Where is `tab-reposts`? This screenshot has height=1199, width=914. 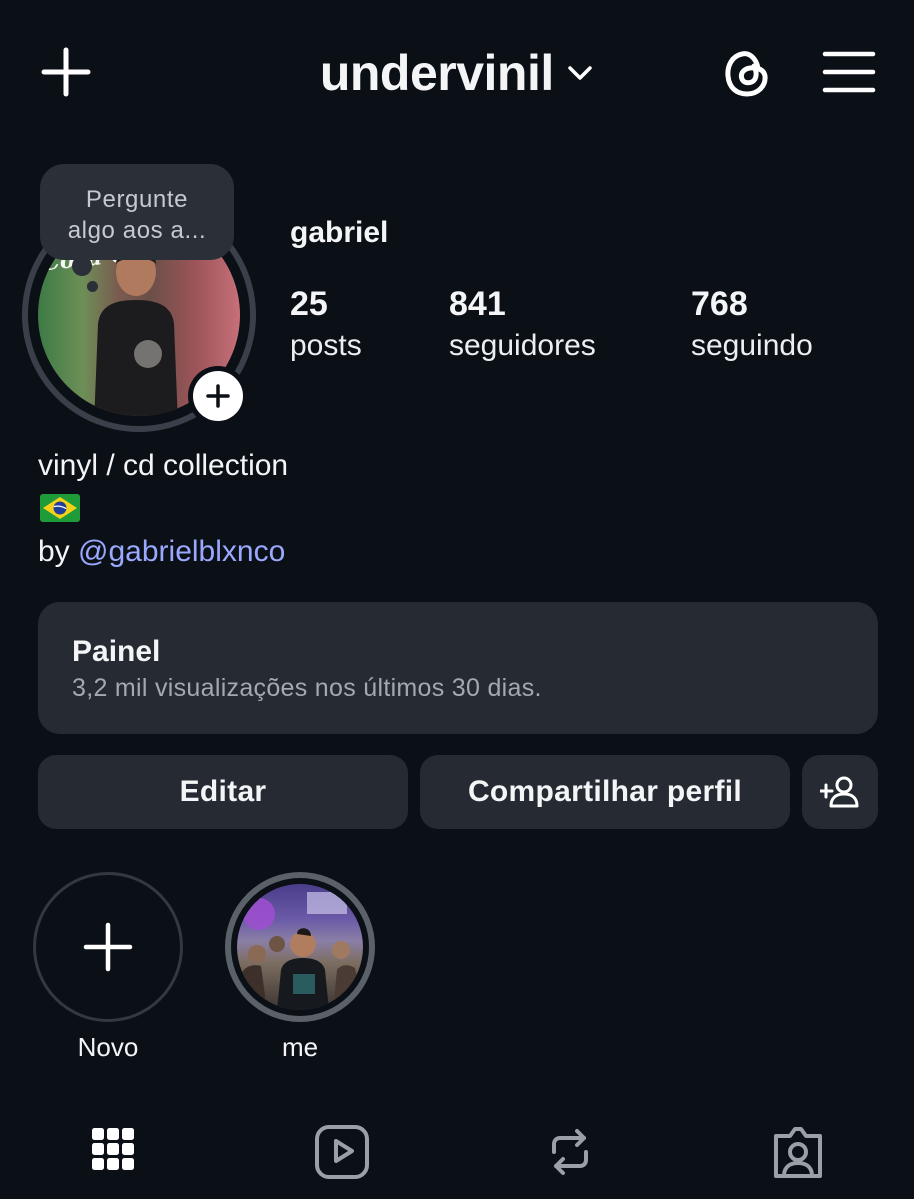
tab-reposts is located at coordinates (570, 1152).